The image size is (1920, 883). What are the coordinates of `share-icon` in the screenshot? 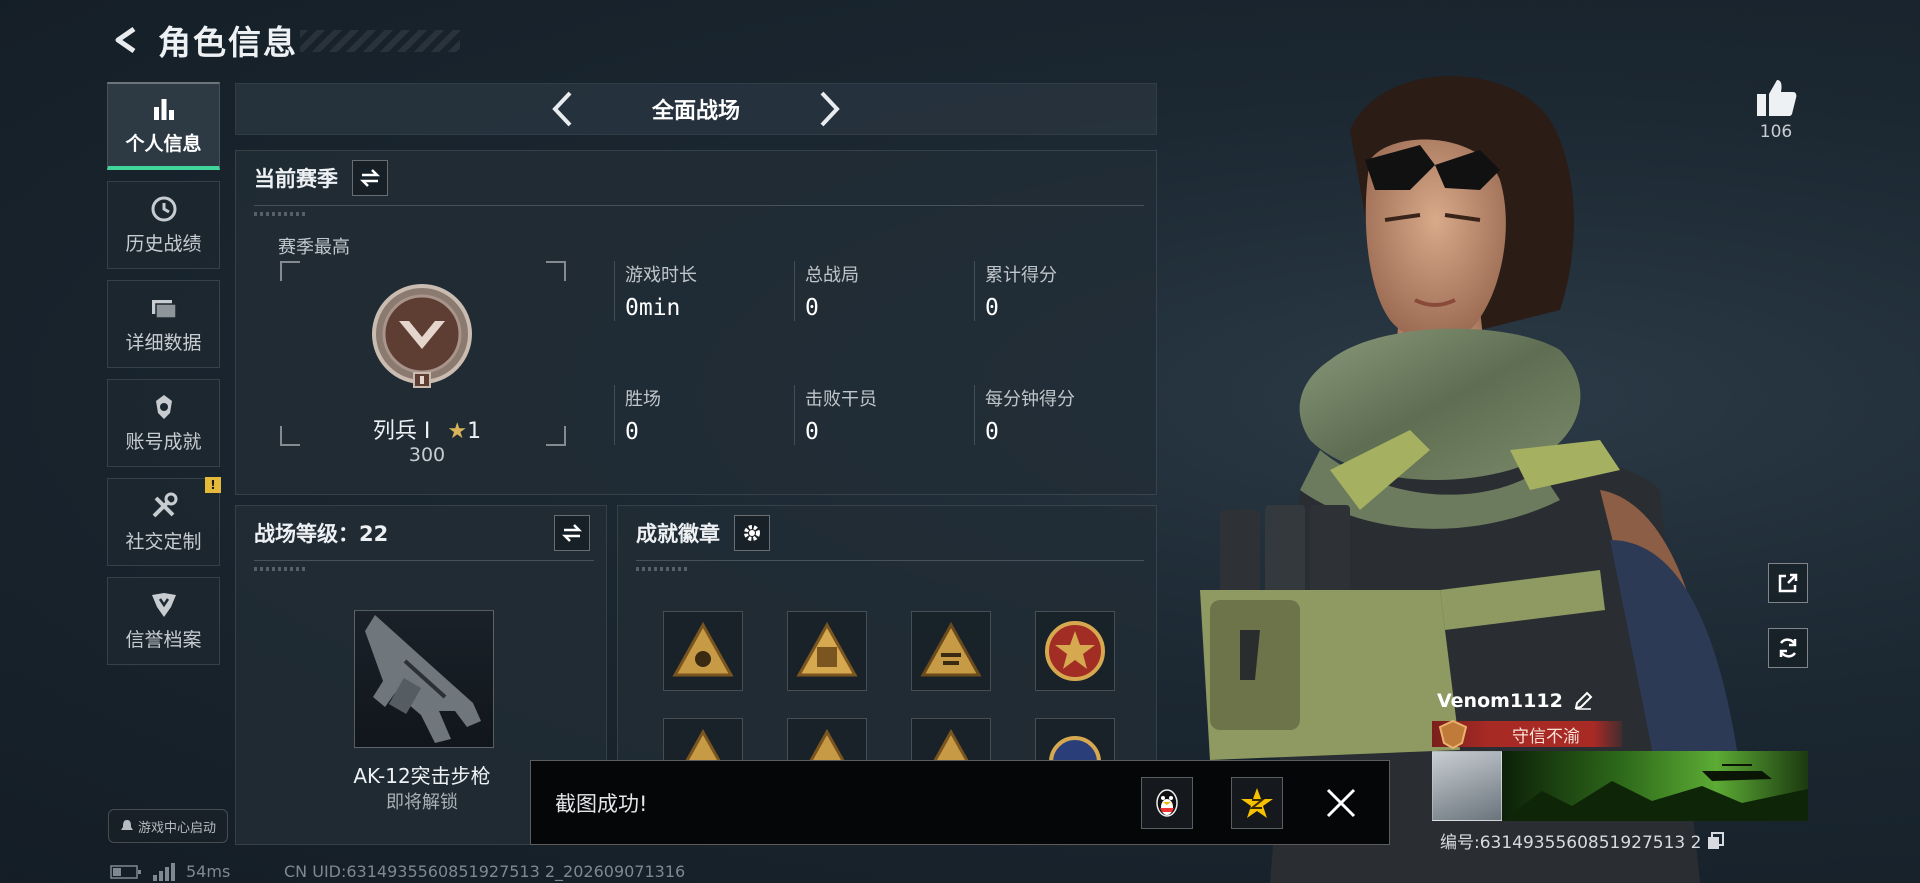 It's located at (1788, 583).